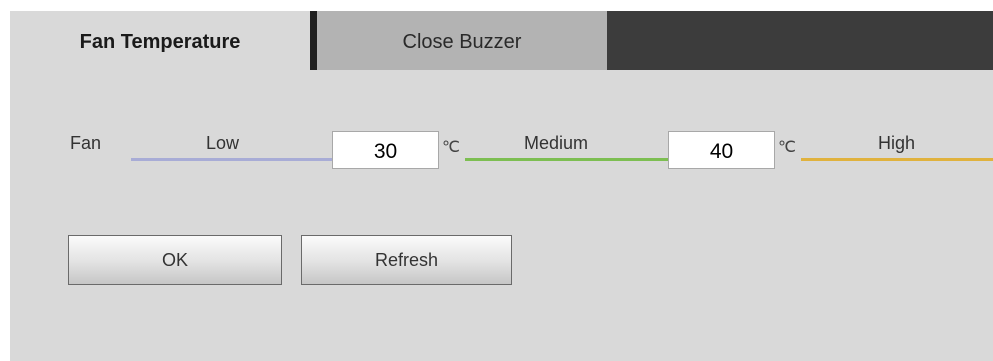 The height and width of the screenshot is (361, 993). Describe the element at coordinates (787, 147) in the screenshot. I see `high-threshold-unit: ℃` at that location.